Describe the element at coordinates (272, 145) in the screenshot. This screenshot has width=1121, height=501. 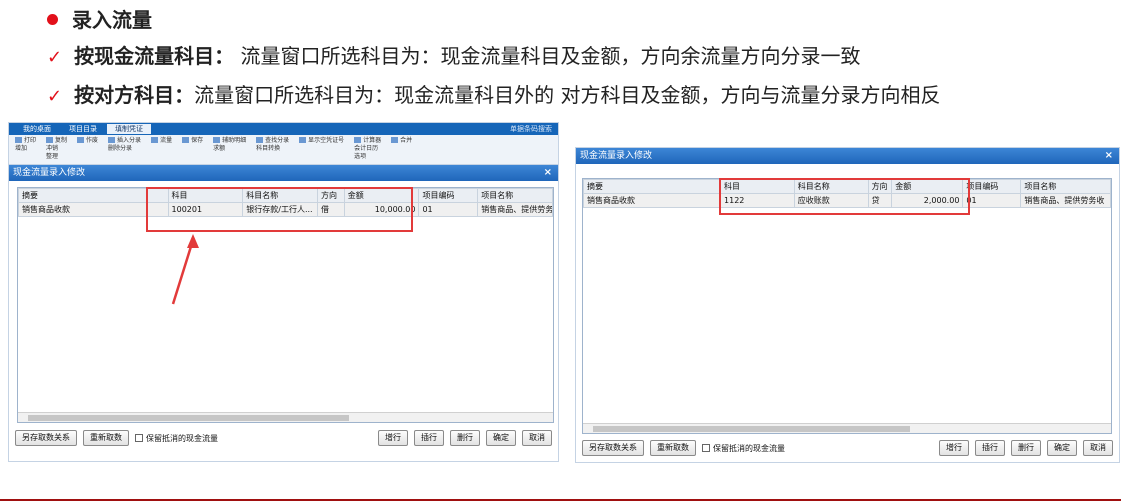
I see `toolbar-col-8: 查找分录 科目转换` at that location.